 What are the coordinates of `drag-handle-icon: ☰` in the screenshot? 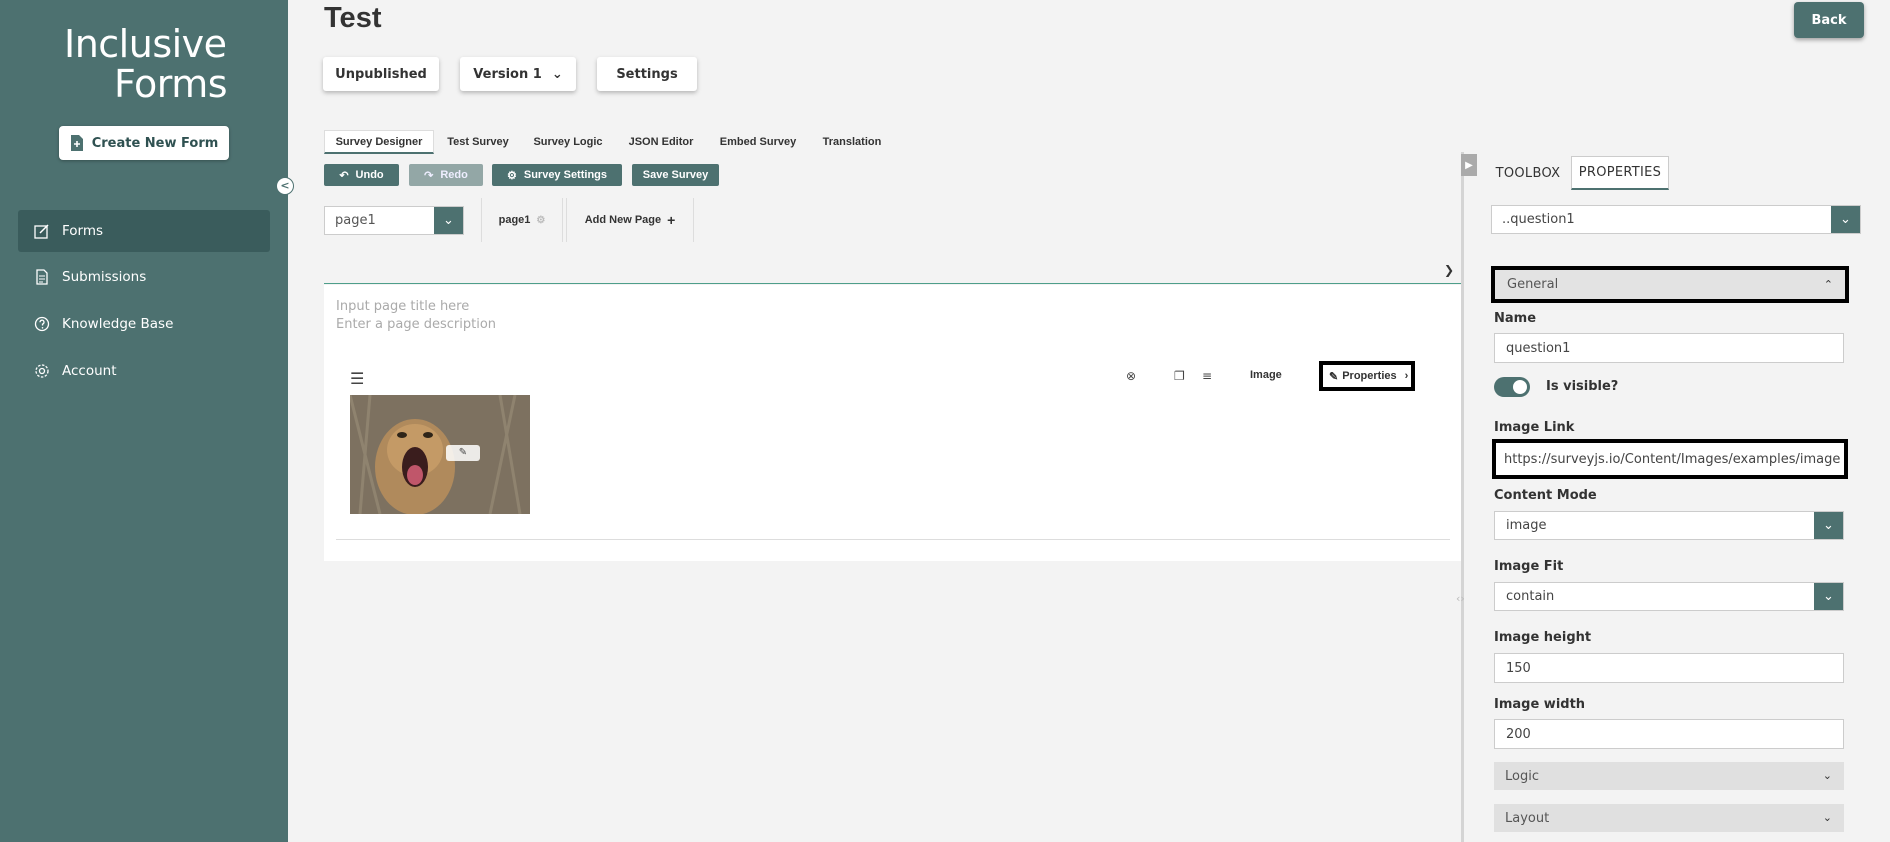 It's located at (357, 378).